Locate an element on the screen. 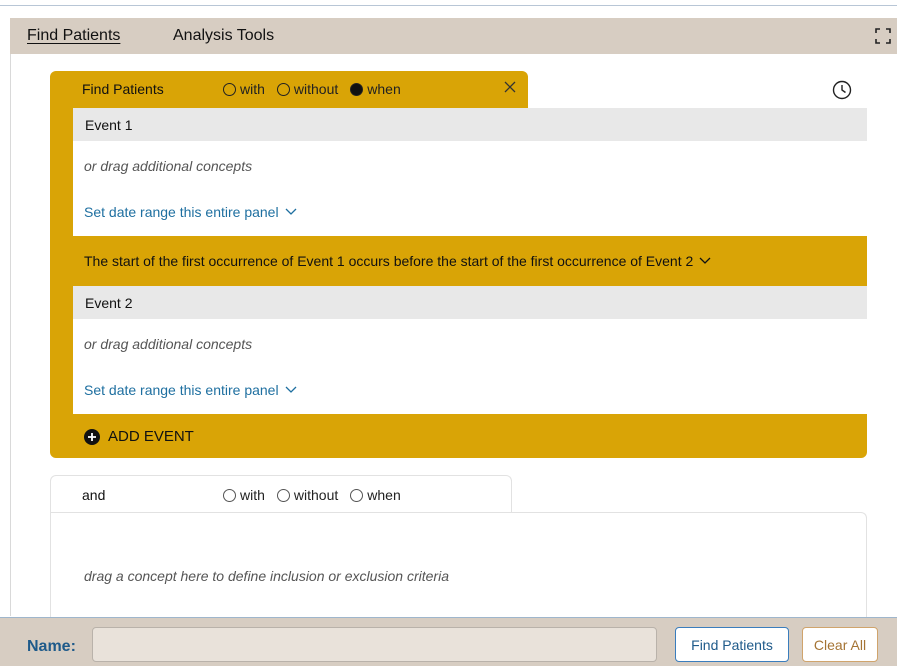 This screenshot has height=666, width=897. left-border is located at coordinates (10, 335).